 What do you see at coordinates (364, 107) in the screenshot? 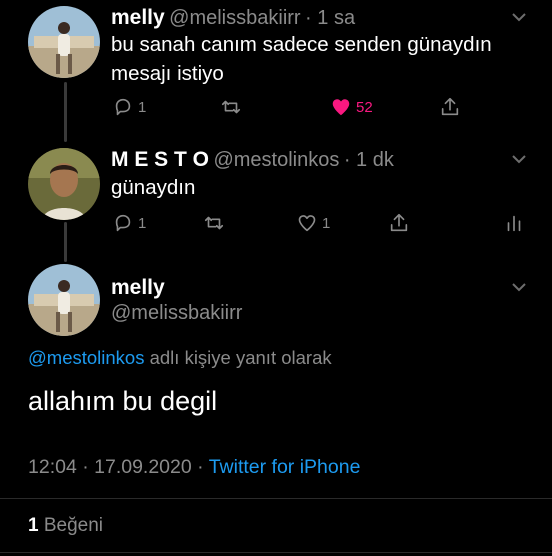
I see `like-count: 52` at bounding box center [364, 107].